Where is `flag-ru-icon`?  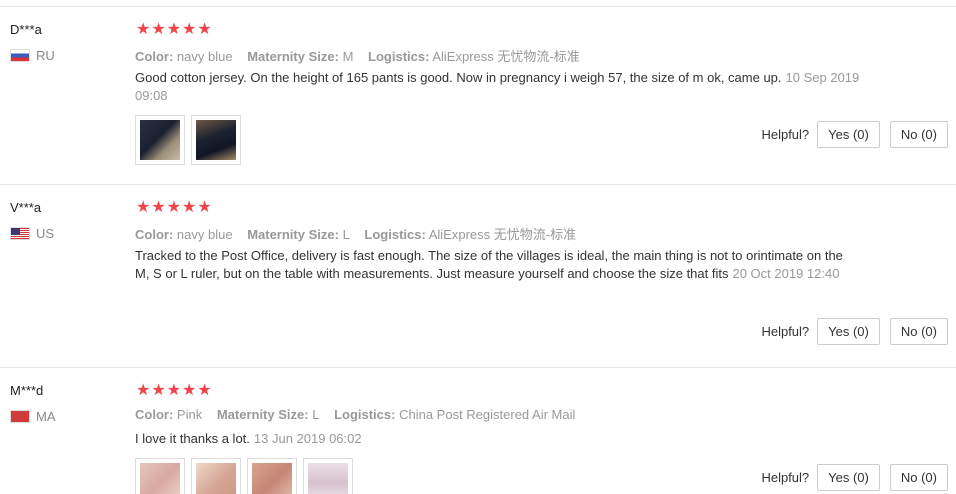 flag-ru-icon is located at coordinates (20, 55).